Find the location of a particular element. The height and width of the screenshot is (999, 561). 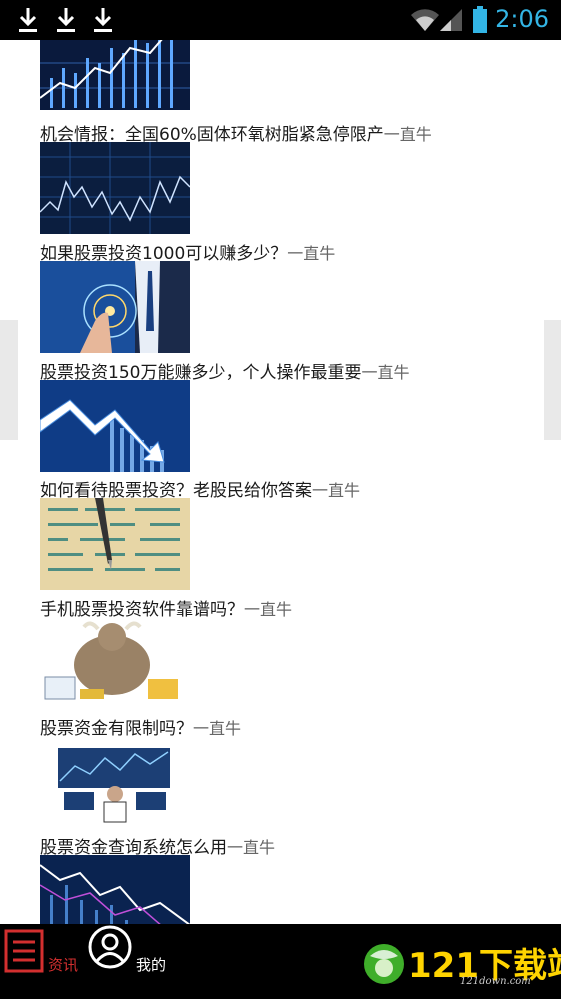

tab-news-label: 资讯 is located at coordinates (63, 965).